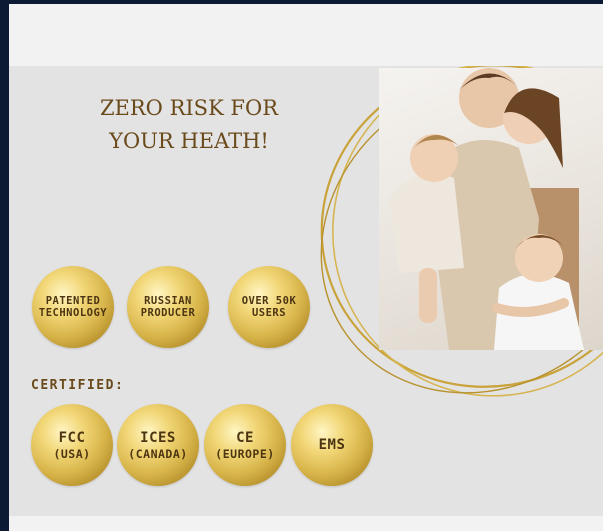 This screenshot has width=603, height=531. I want to click on top-bar, so click(306, 35).